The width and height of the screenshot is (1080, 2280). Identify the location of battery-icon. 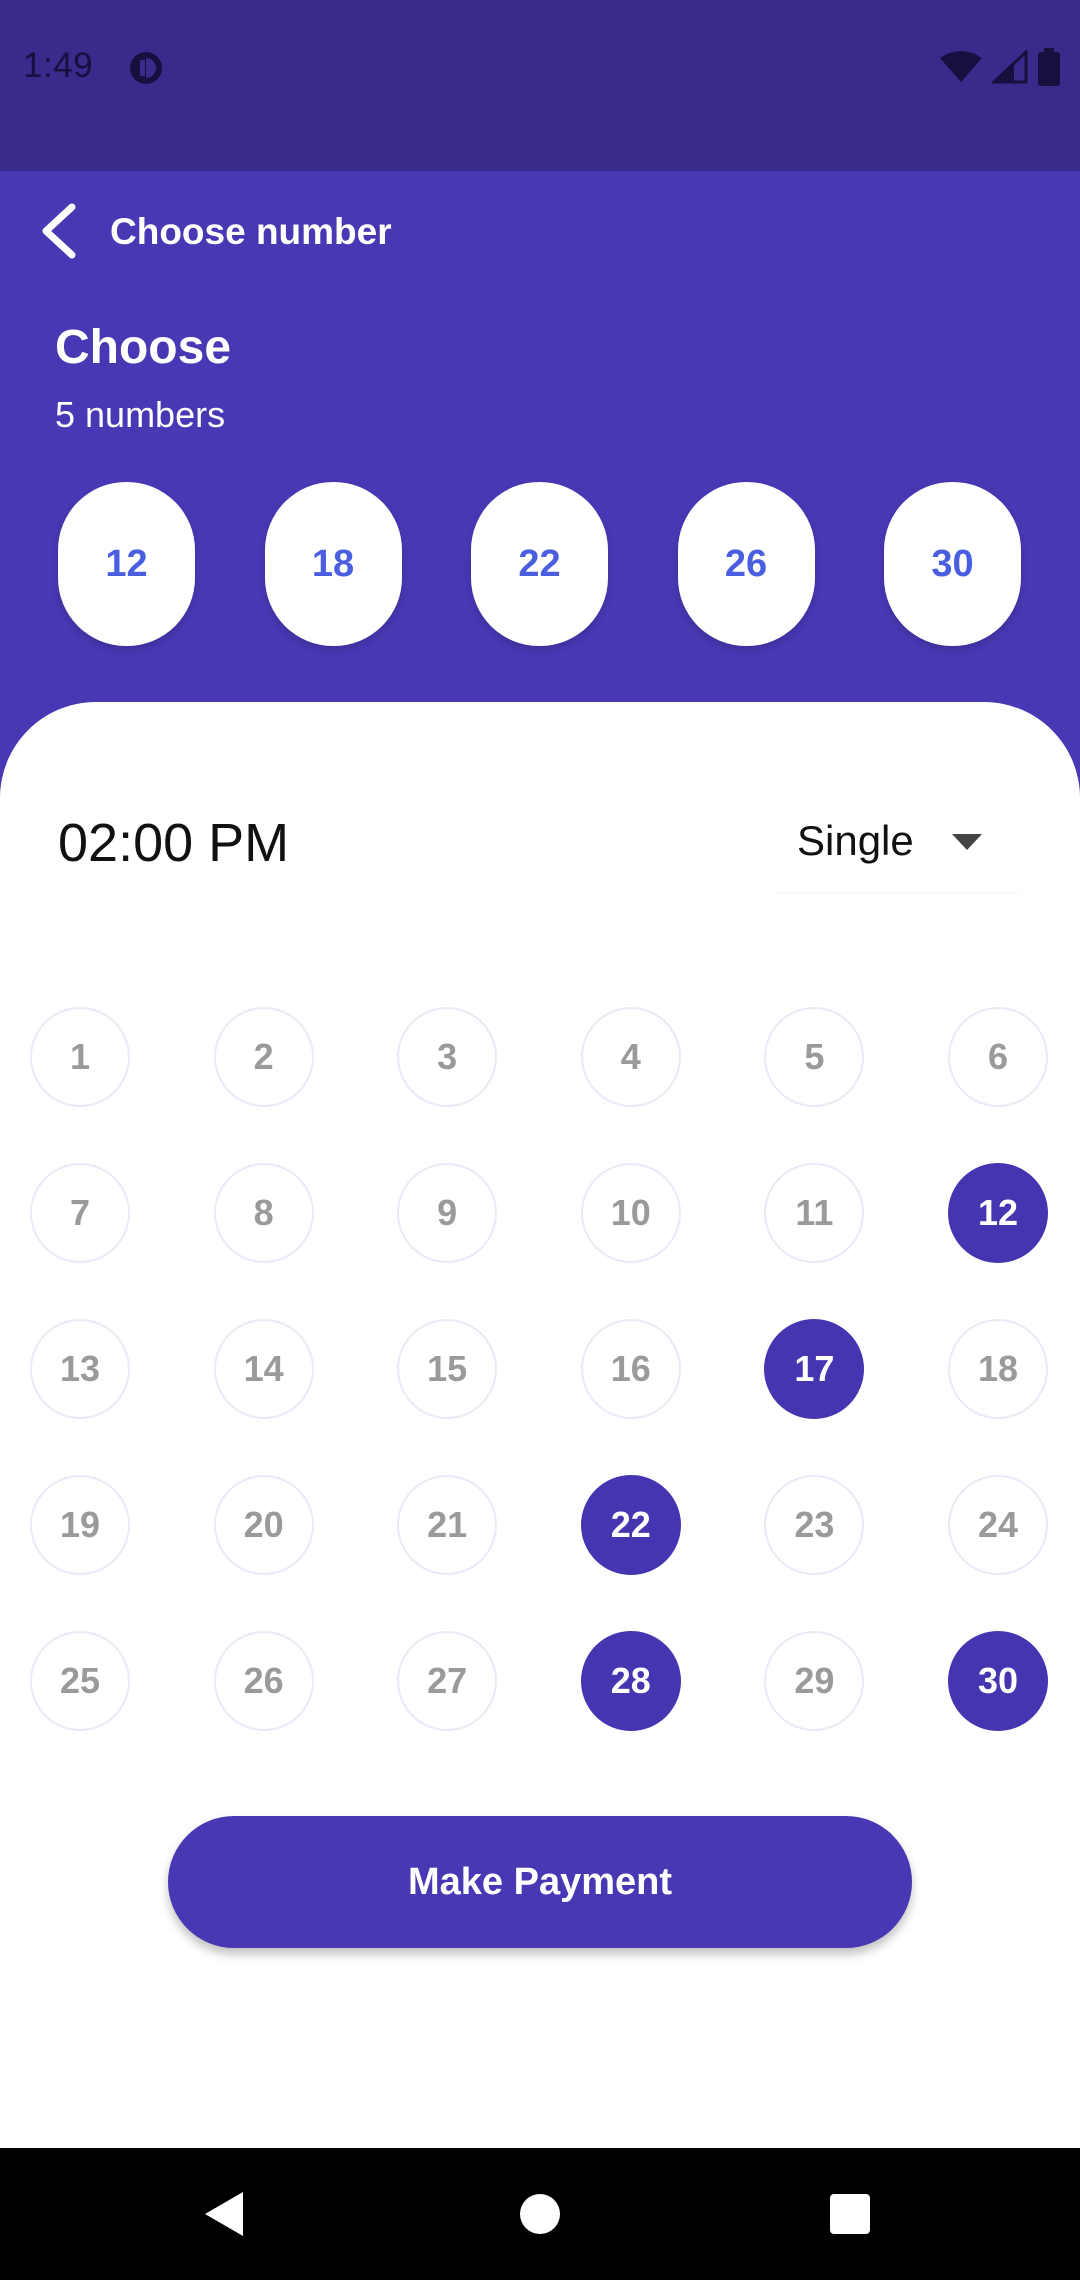
(1049, 67).